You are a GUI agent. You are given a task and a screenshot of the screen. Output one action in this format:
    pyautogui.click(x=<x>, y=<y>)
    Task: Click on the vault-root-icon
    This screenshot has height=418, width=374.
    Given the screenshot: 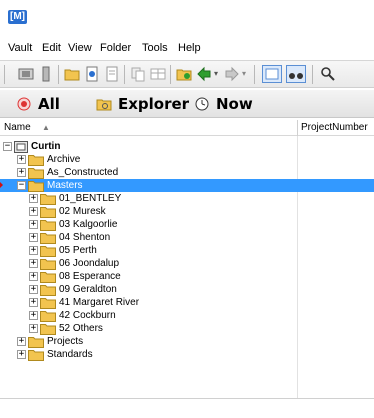 What is the action you would take?
    pyautogui.click(x=21, y=147)
    